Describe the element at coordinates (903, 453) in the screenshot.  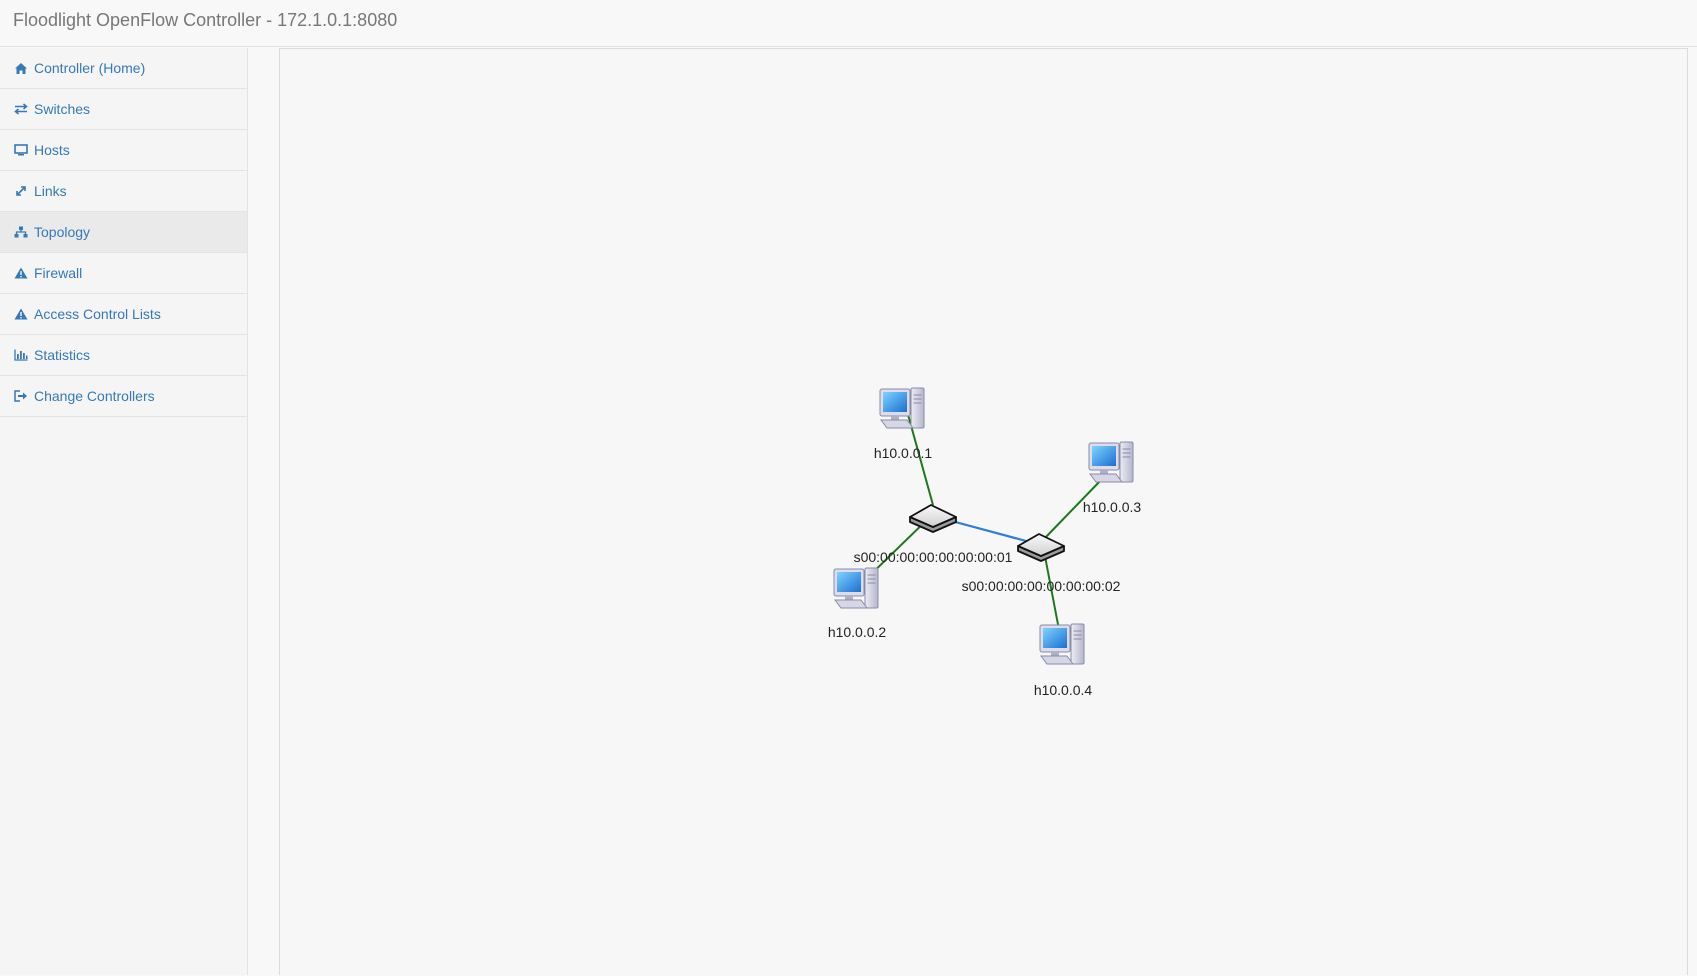
I see `host-label: h10.0.0.1` at that location.